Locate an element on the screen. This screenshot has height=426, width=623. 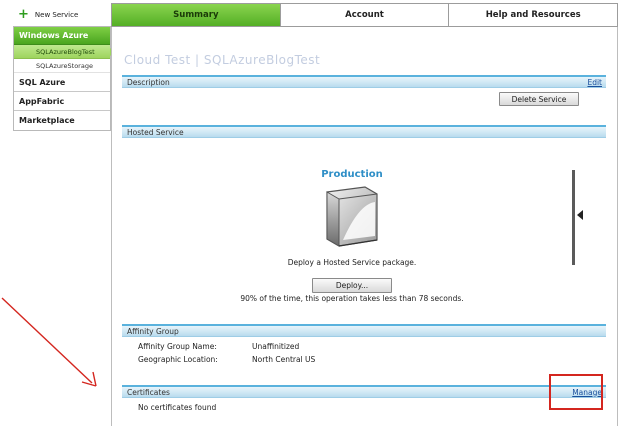
service-title: Cloud Test | SQLAzureBlogTest is located at coordinates (222, 60).